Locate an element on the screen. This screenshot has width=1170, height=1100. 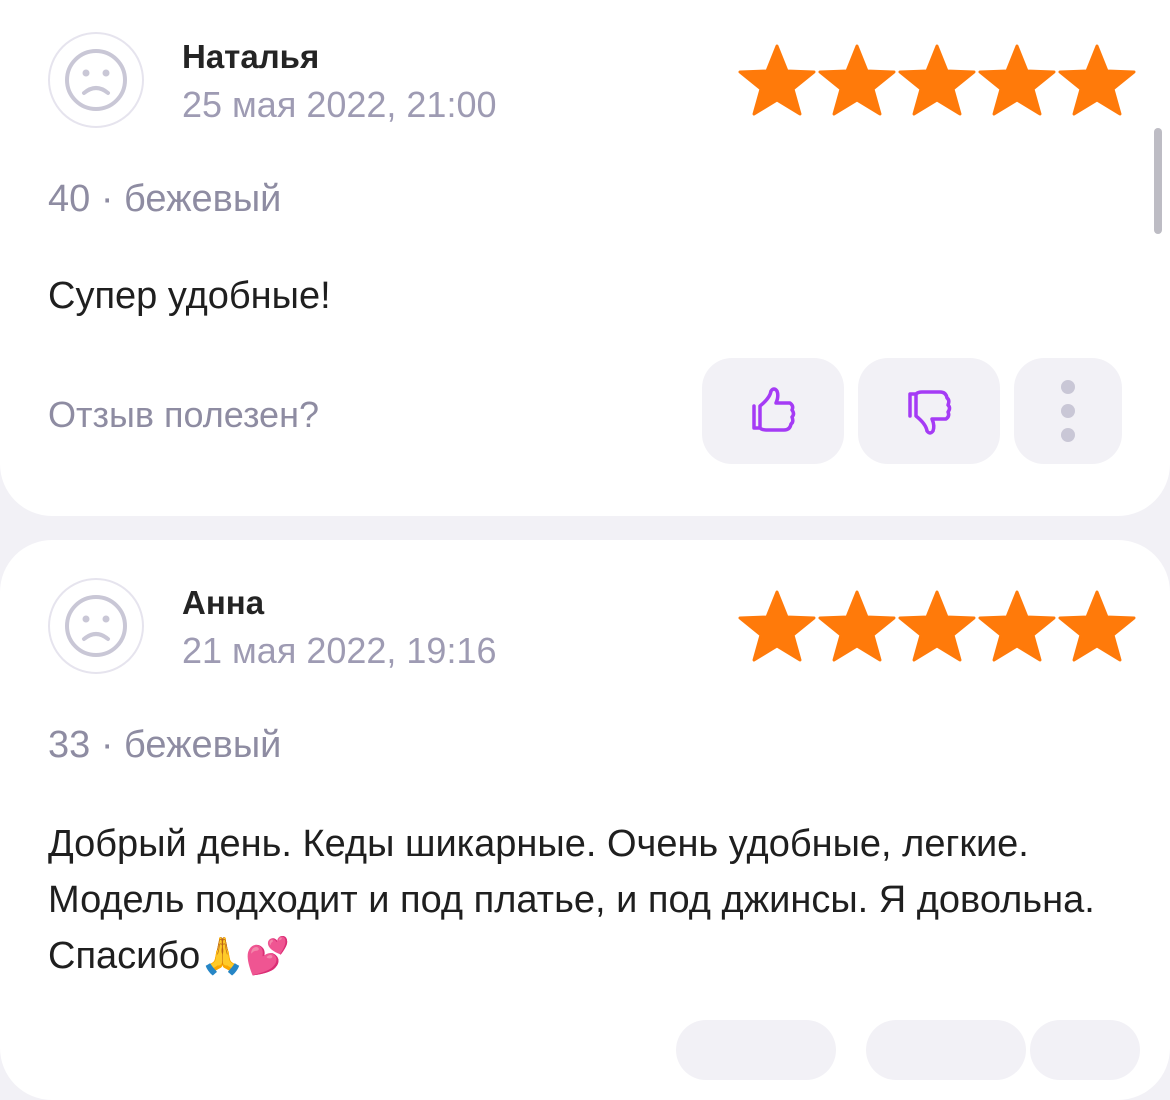
review-variant: 40 · бежевый is located at coordinates (165, 199).